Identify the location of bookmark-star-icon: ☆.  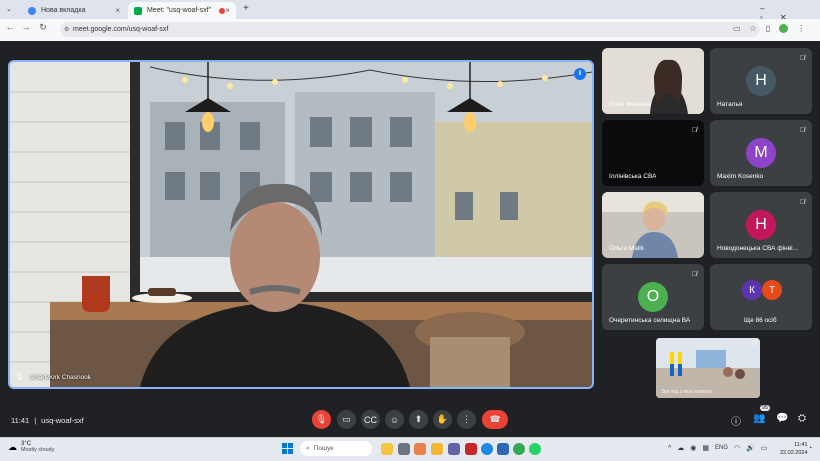
(753, 28).